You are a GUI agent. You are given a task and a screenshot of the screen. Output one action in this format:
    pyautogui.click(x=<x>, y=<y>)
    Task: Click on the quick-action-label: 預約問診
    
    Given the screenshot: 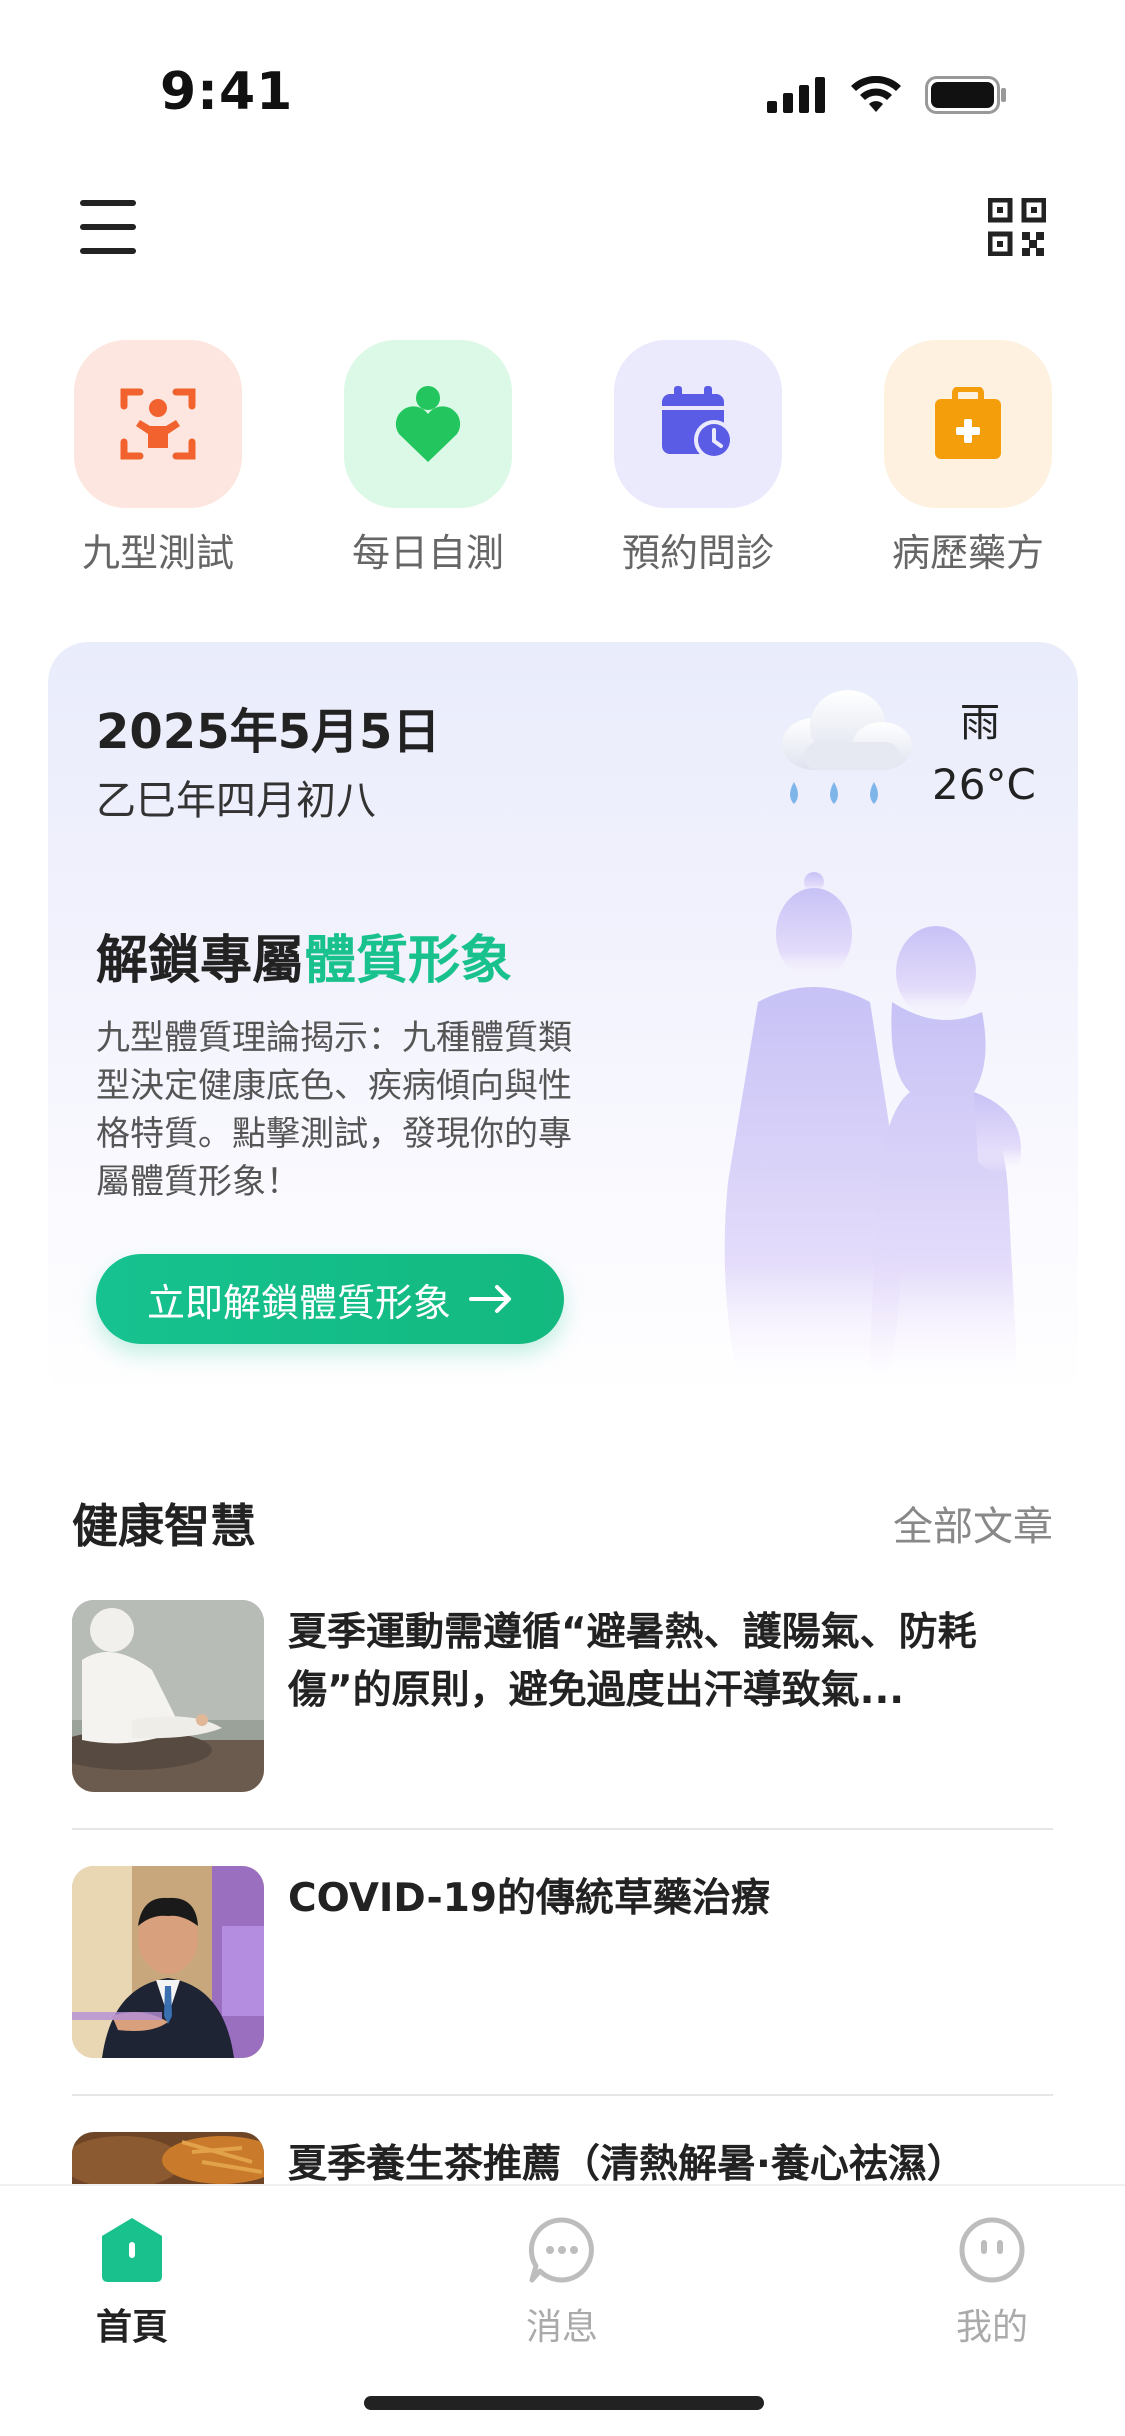 What is the action you would take?
    pyautogui.click(x=697, y=553)
    